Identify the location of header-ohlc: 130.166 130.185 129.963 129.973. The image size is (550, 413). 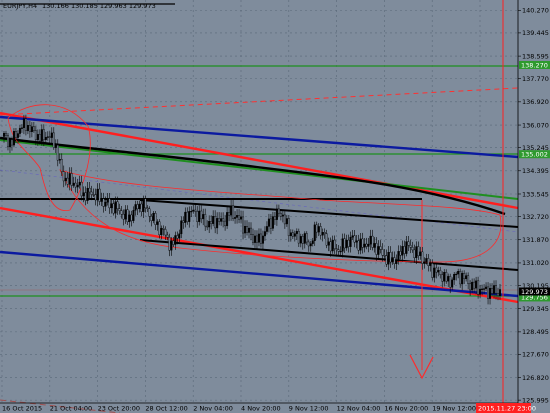
(99, 6).